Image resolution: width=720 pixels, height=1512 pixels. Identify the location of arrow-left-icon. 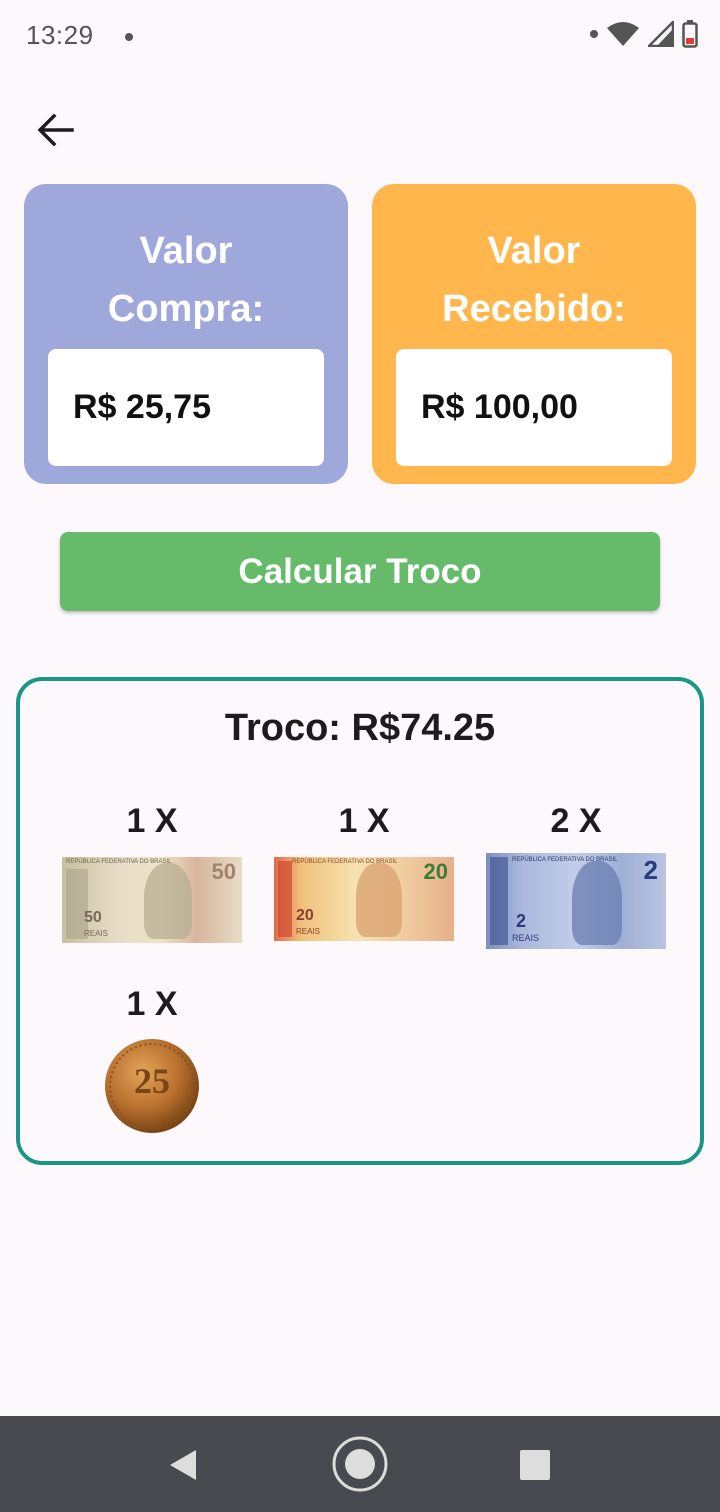
(56, 130).